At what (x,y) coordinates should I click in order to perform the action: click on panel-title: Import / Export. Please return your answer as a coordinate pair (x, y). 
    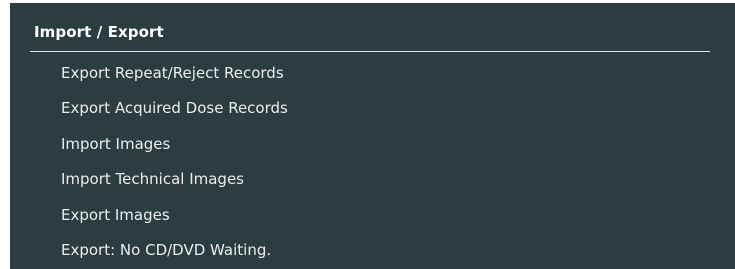
    Looking at the image, I should click on (99, 32).